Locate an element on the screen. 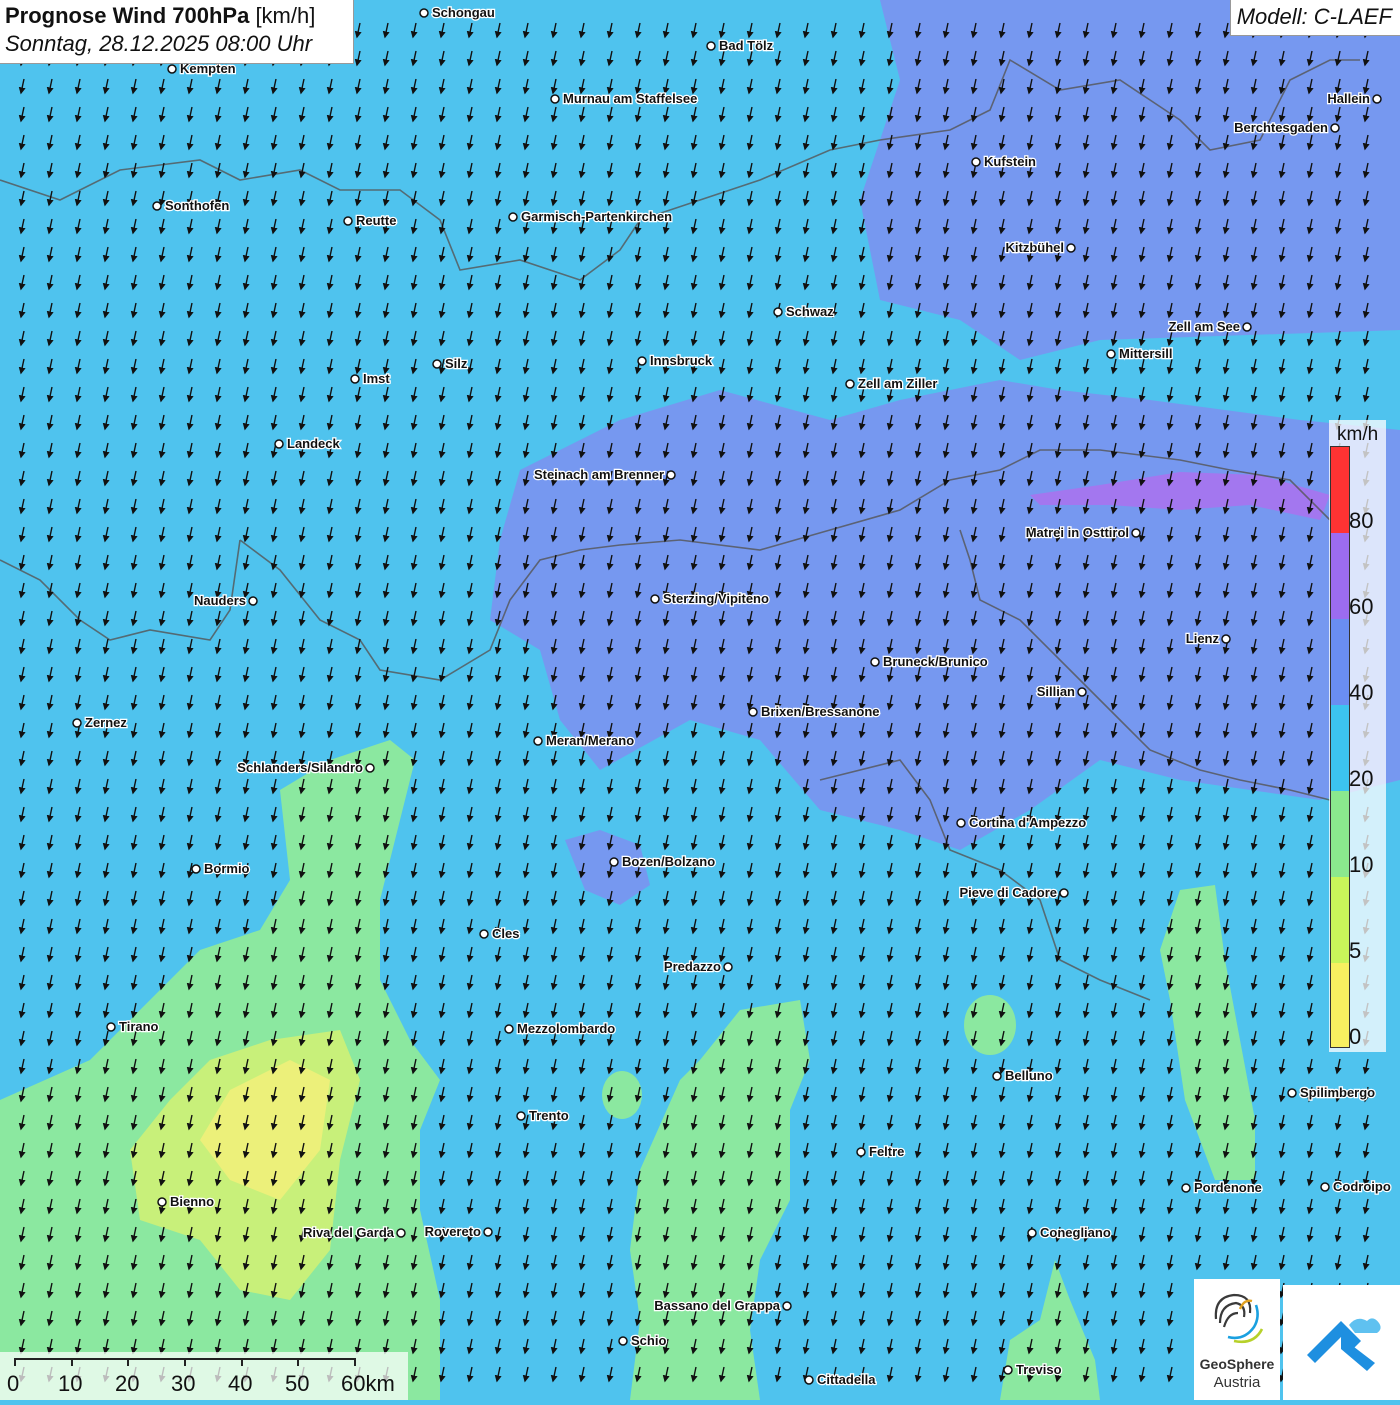 This screenshot has width=1400, height=1405. city-label: Bozen/Bolzano is located at coordinates (668, 861).